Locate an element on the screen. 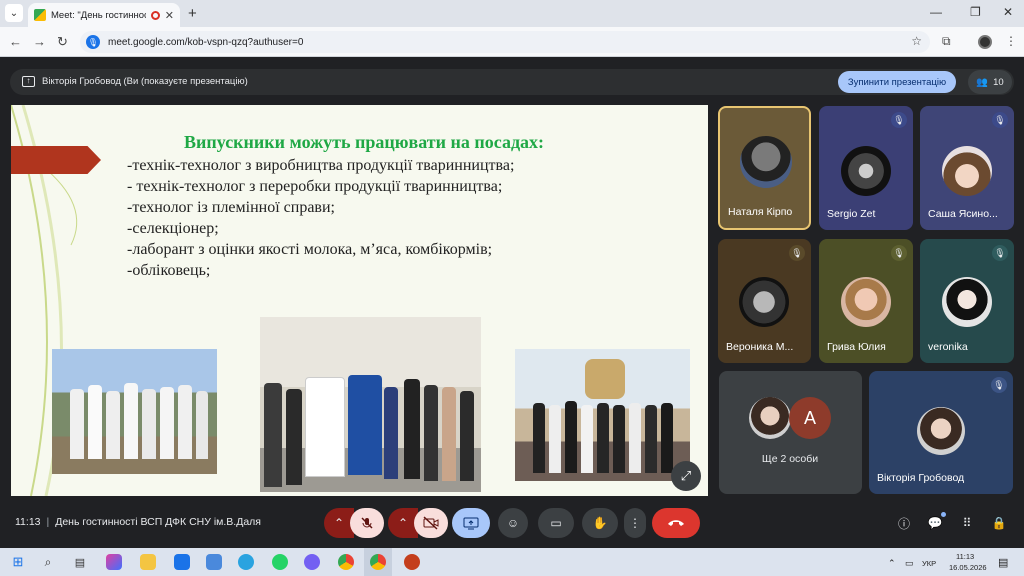  start-icon: ⊞ is located at coordinates (18, 562).